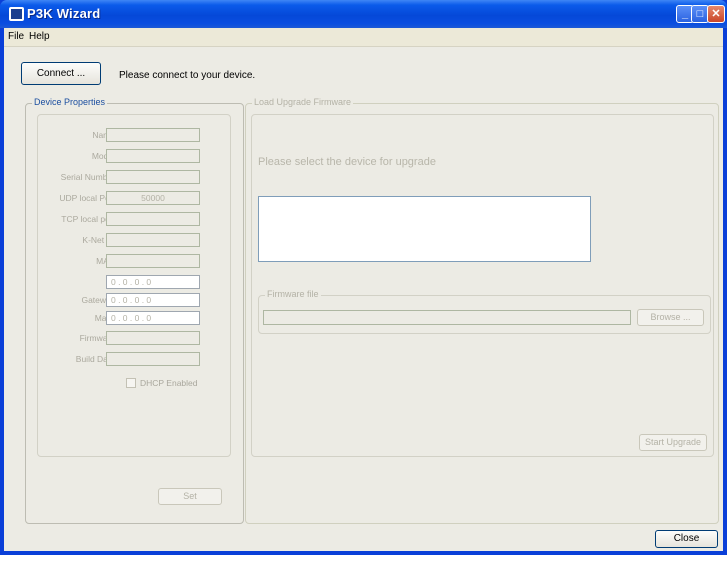 The height and width of the screenshot is (563, 727). What do you see at coordinates (153, 219) in the screenshot?
I see `tcp-port-field` at bounding box center [153, 219].